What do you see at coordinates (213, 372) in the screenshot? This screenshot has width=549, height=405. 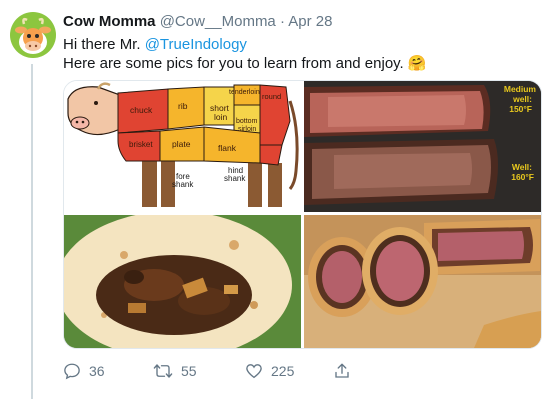 I see `tweet-actions: 36 55 225` at bounding box center [213, 372].